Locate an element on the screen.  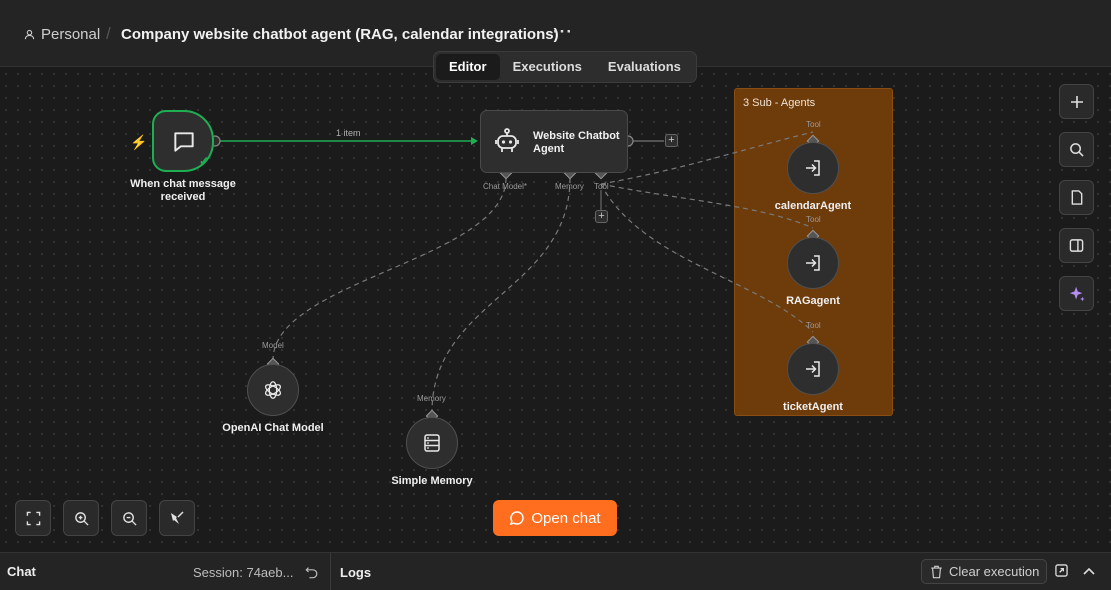
add-next-node-button: + is located at coordinates (671, 140).